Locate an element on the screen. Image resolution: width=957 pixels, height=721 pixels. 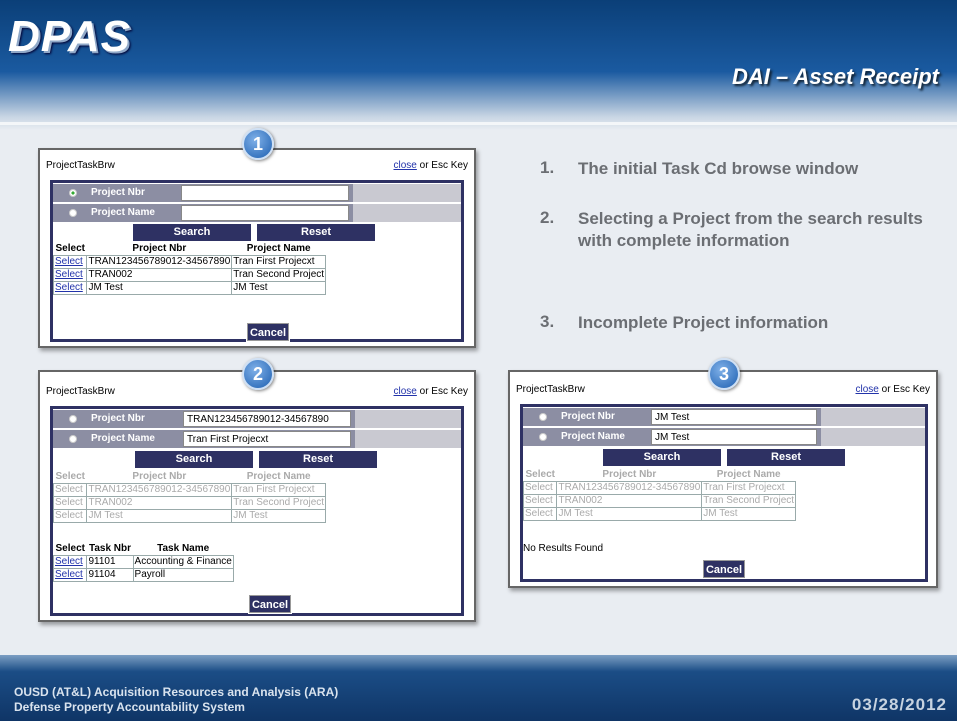
step-badge-3: 3 is located at coordinates (724, 374).